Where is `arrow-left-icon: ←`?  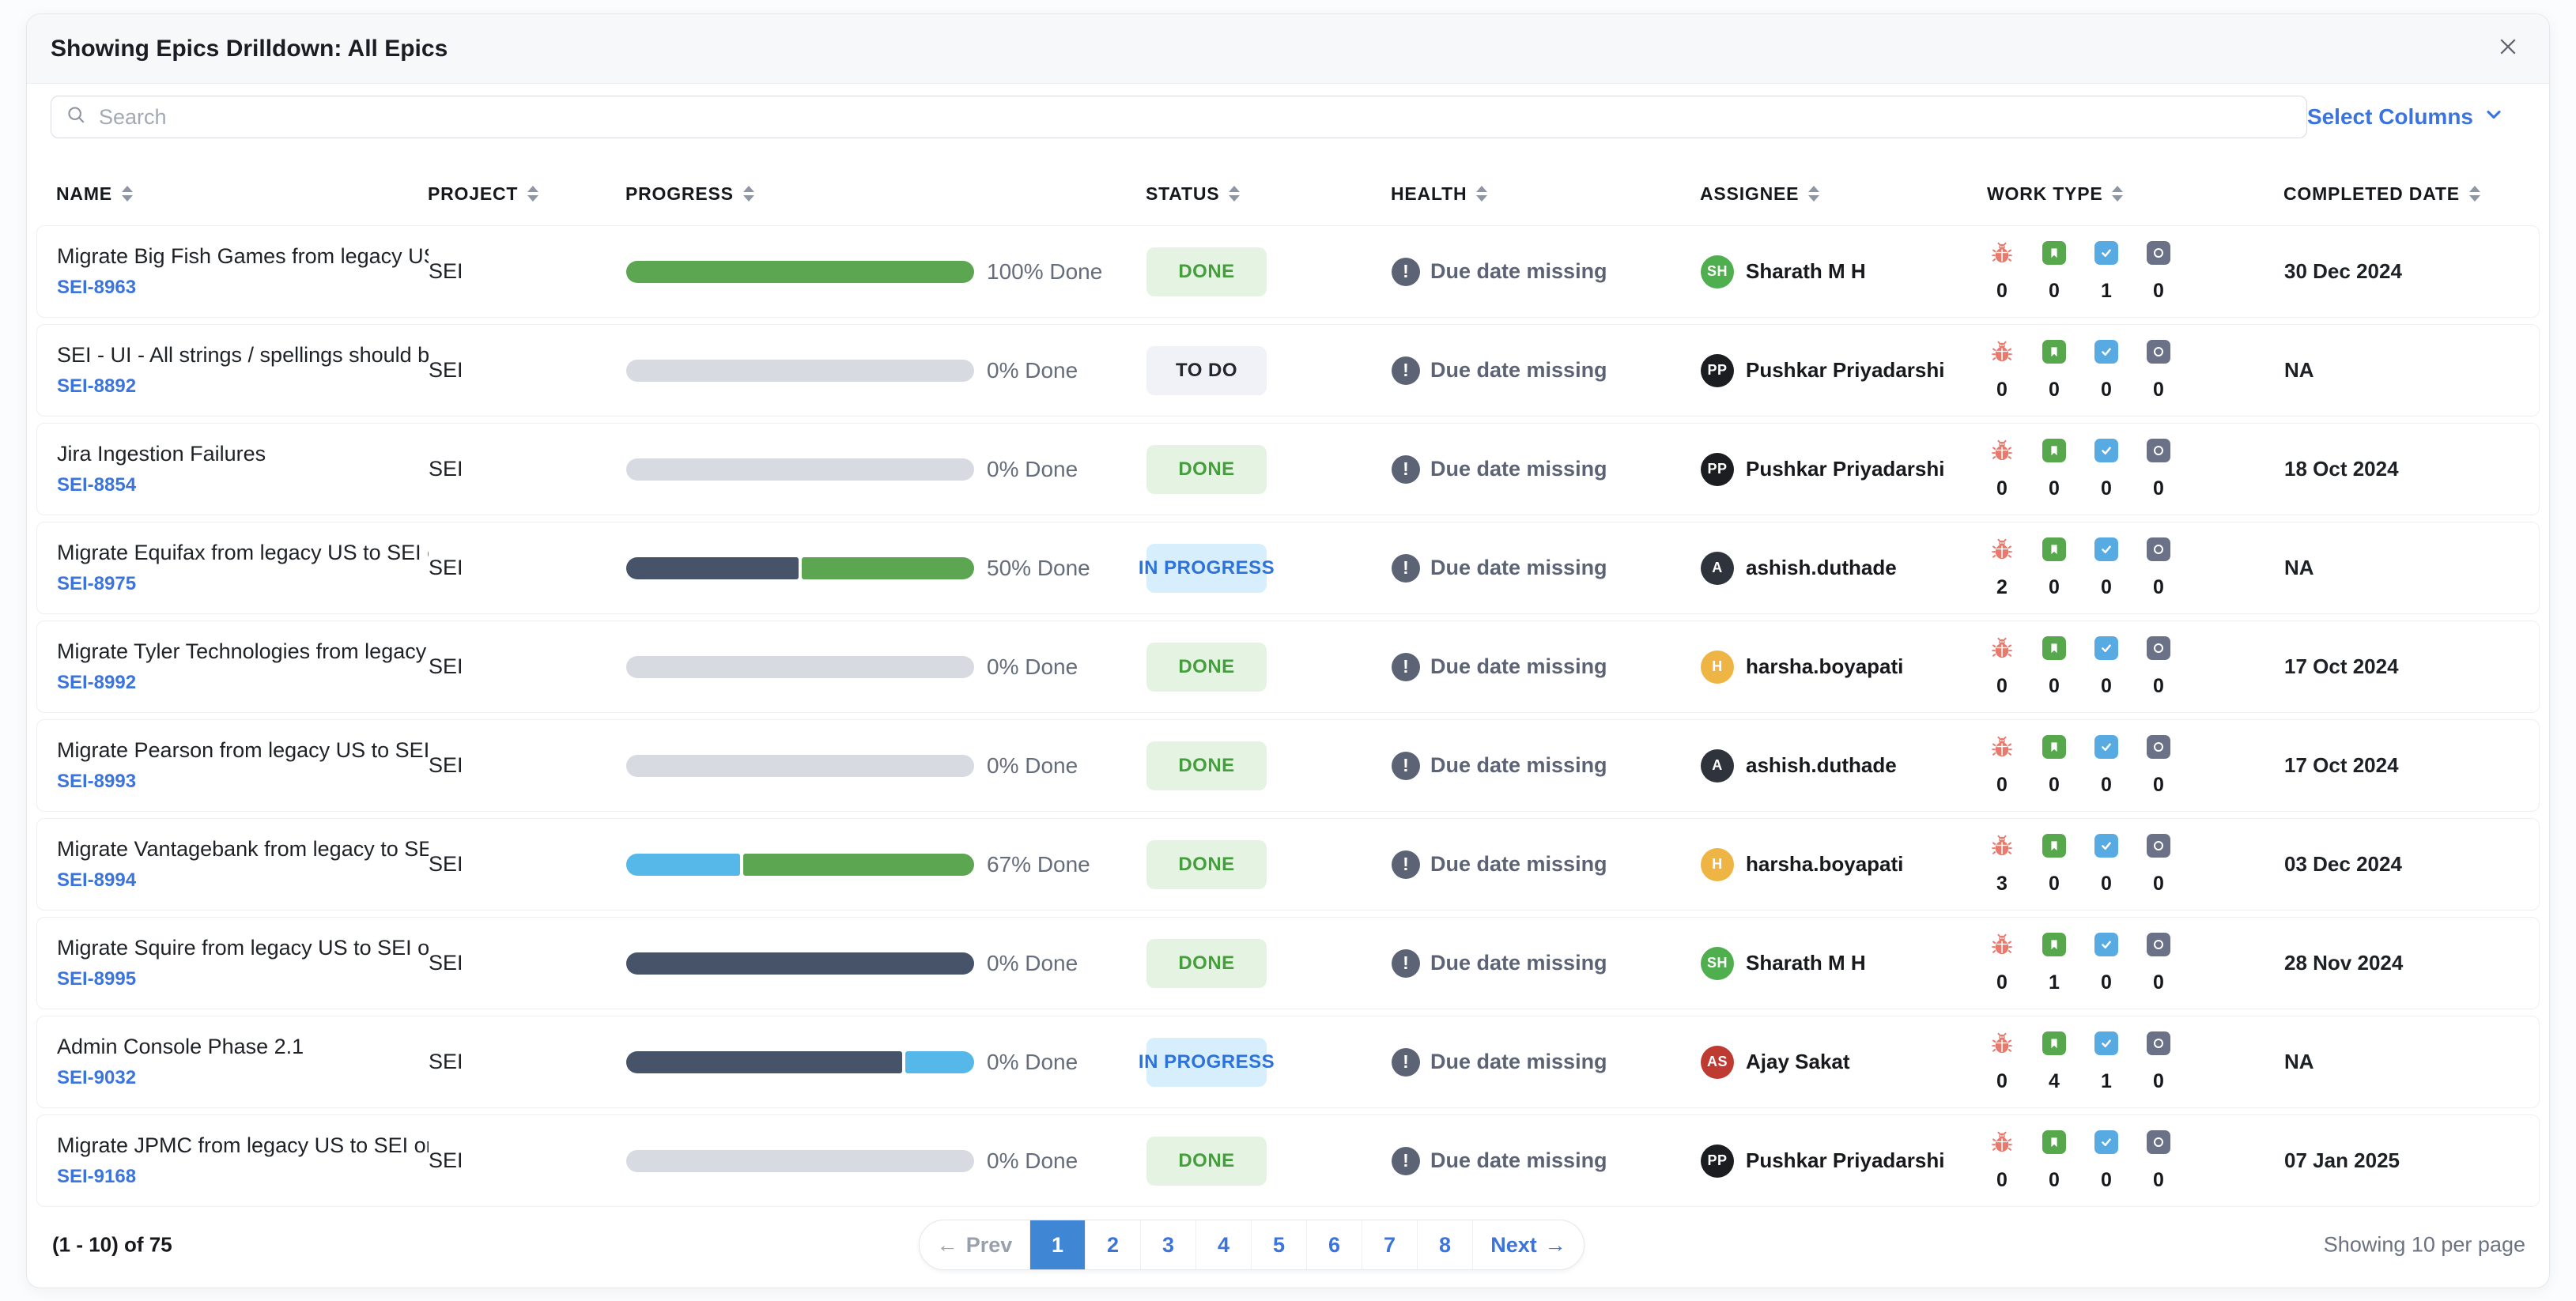
arrow-left-icon: ← is located at coordinates (947, 1244).